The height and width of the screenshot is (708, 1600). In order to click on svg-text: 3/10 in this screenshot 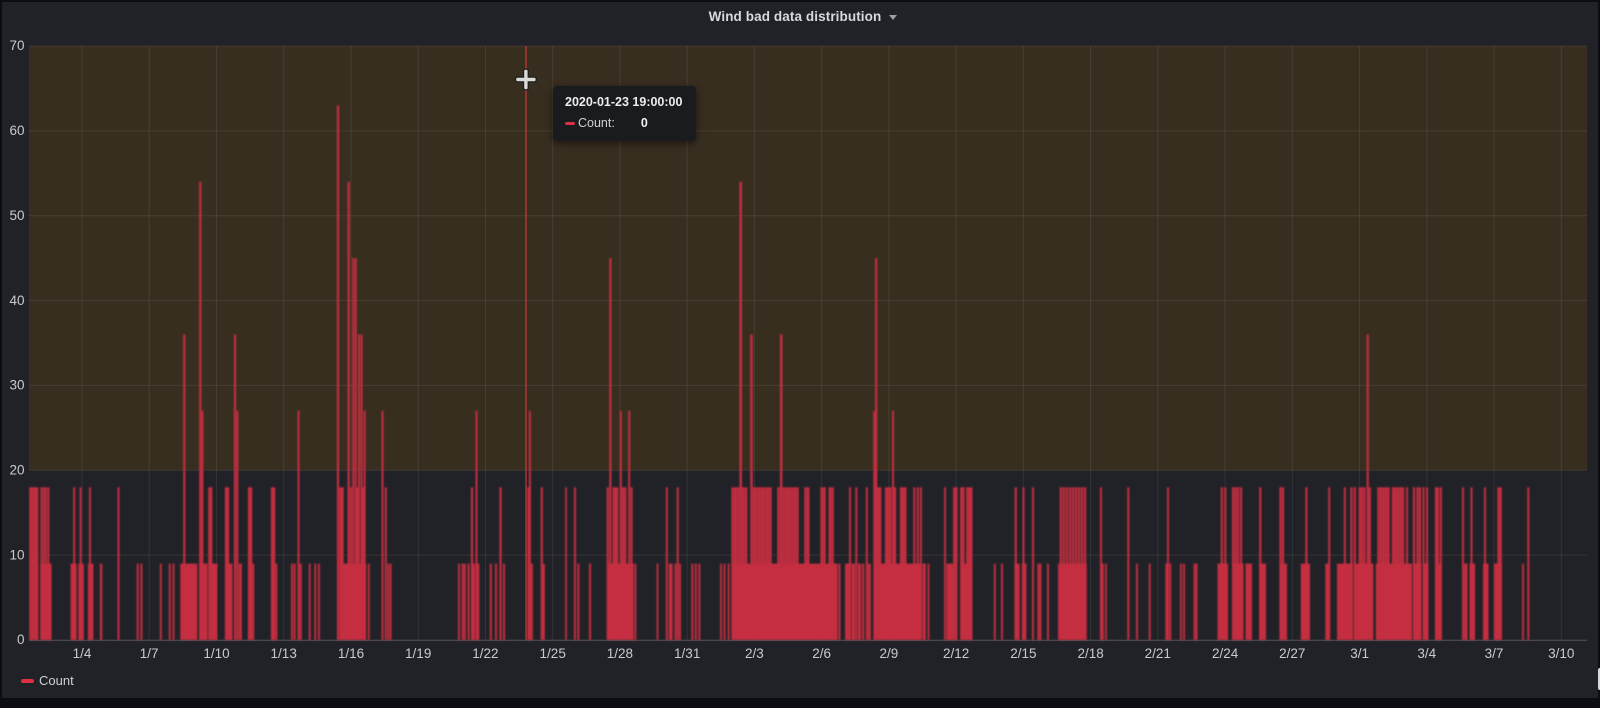, I will do `click(1561, 653)`.